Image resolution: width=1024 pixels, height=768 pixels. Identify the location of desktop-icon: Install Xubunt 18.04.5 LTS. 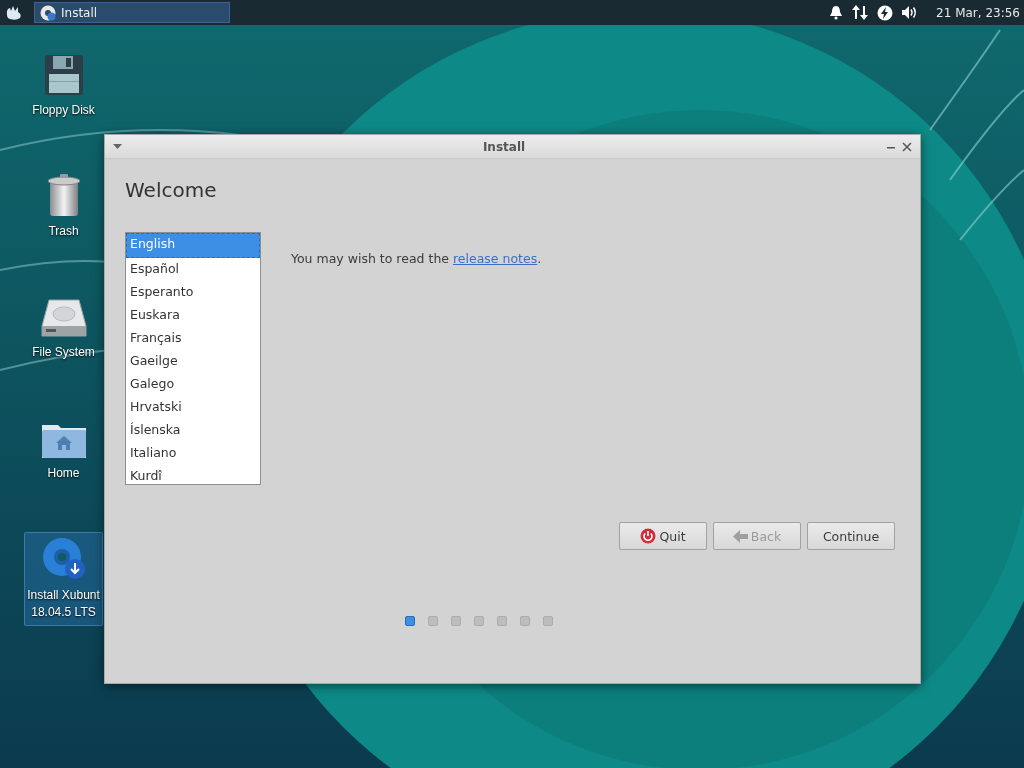
(63, 579).